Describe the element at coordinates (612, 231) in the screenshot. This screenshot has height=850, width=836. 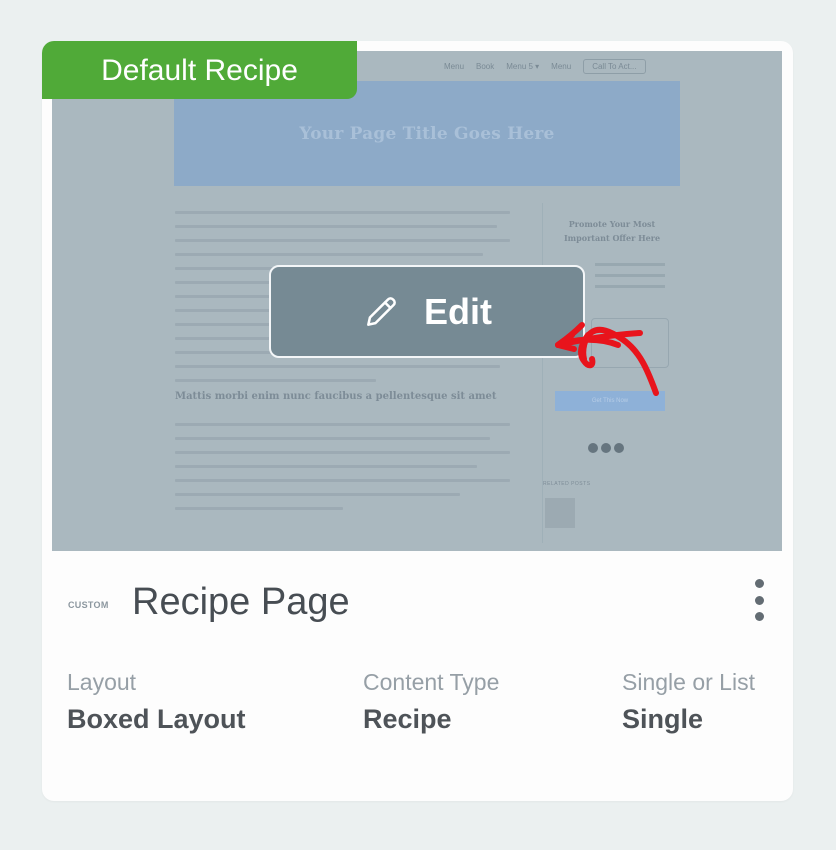
I see `preview-sidebar-title: Promote Your Most Important Offer Here` at that location.